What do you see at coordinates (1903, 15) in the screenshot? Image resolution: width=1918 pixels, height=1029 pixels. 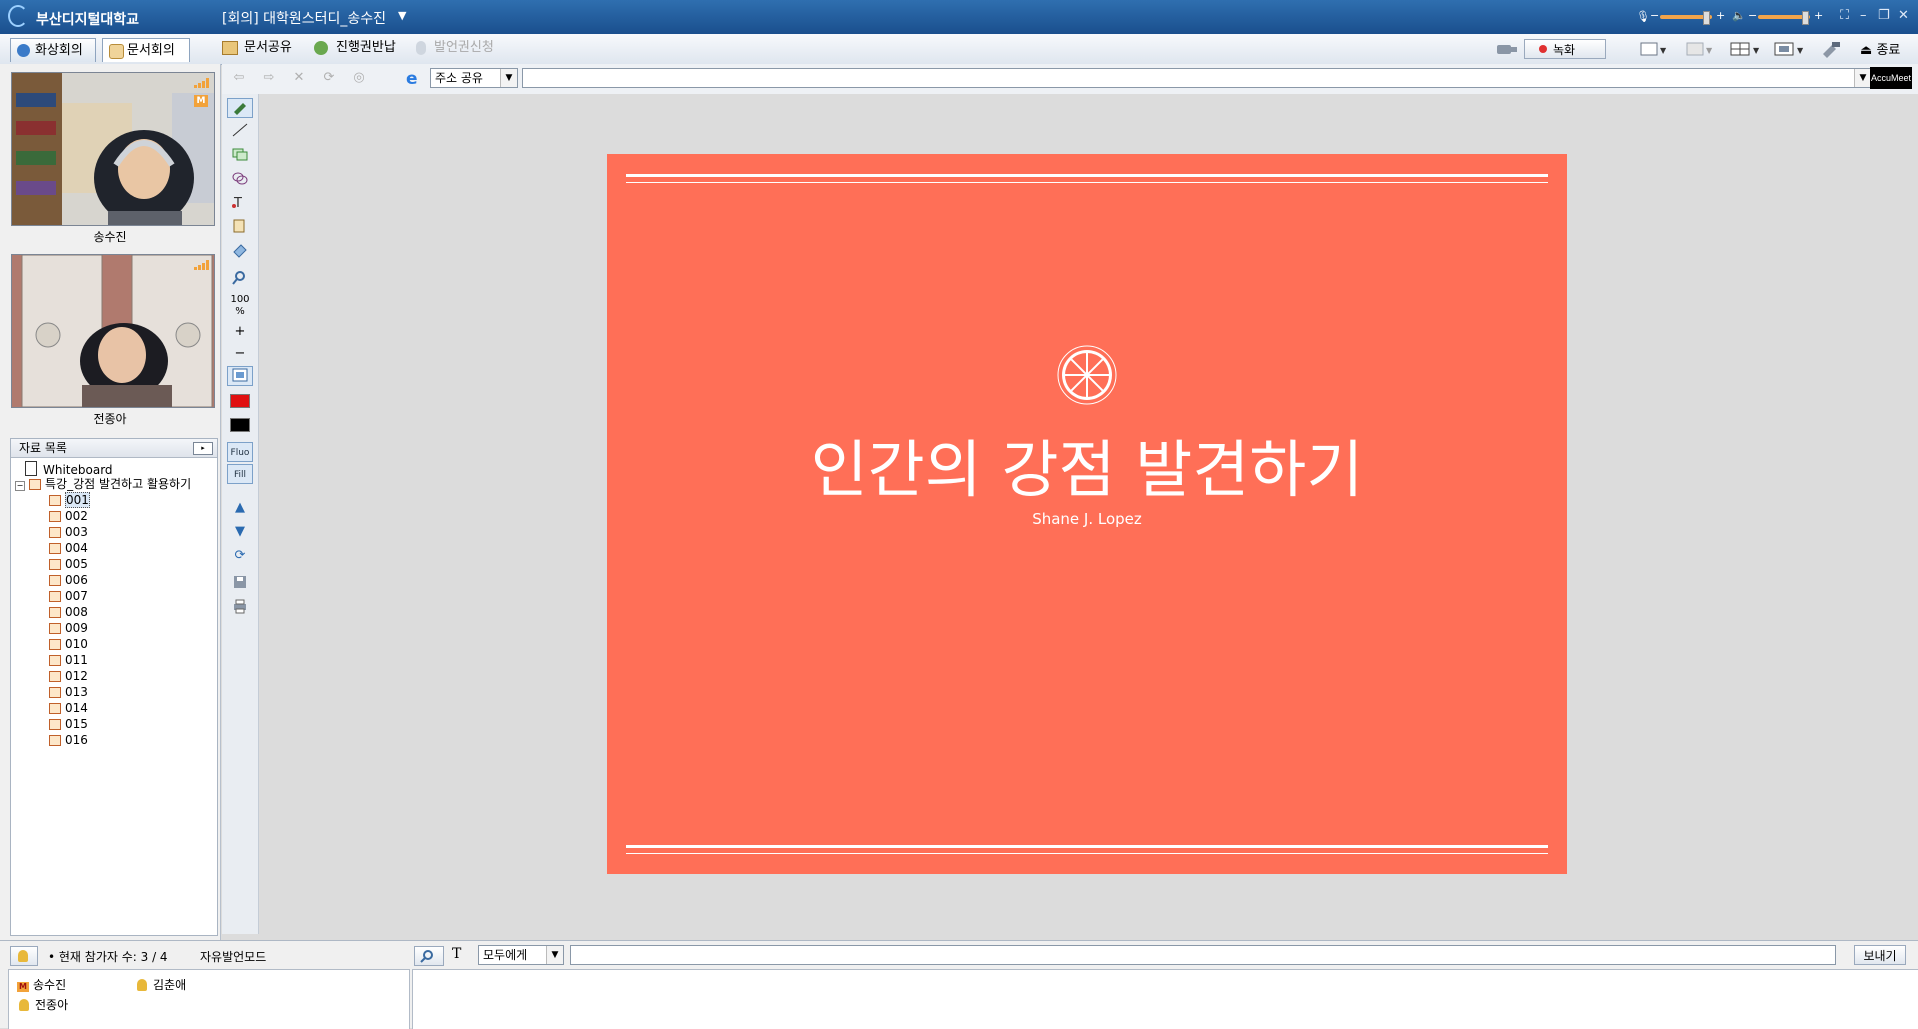 I see `close-icon: ✕` at bounding box center [1903, 15].